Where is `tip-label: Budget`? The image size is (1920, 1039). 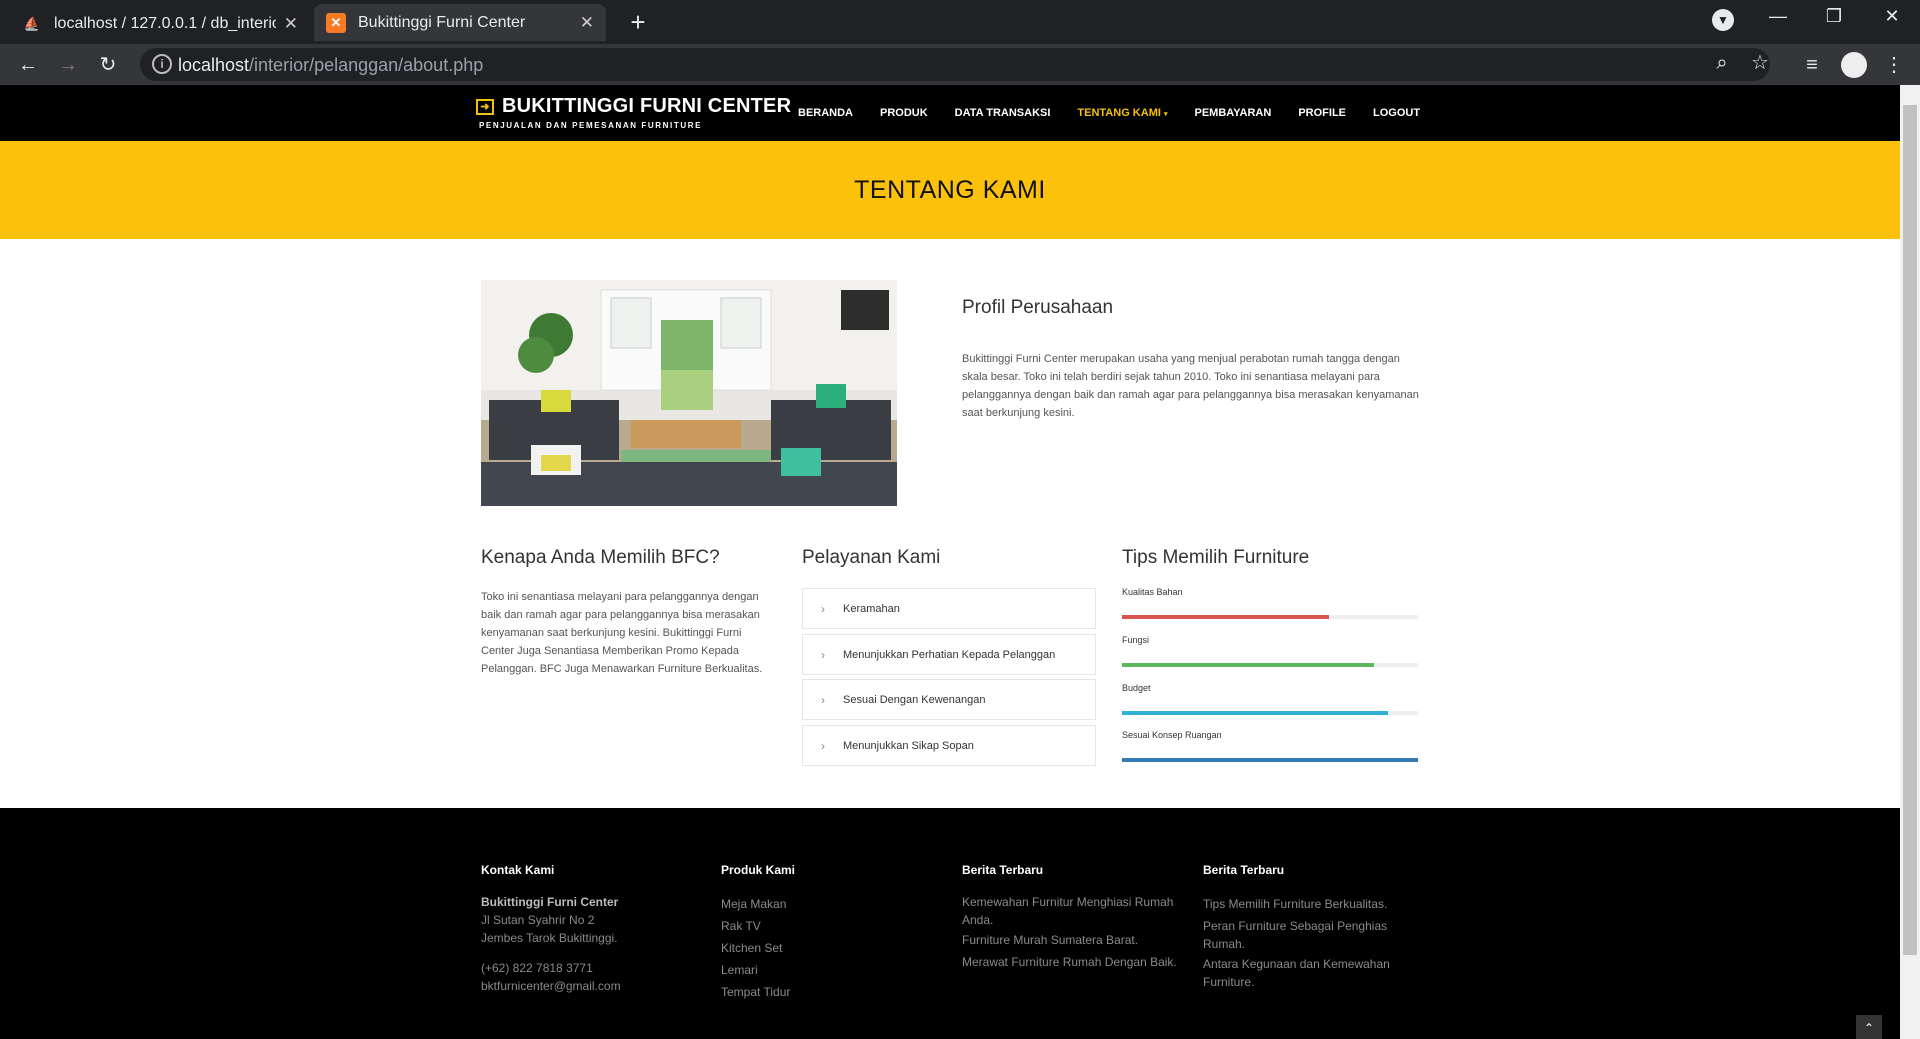
tip-label: Budget is located at coordinates (1136, 688).